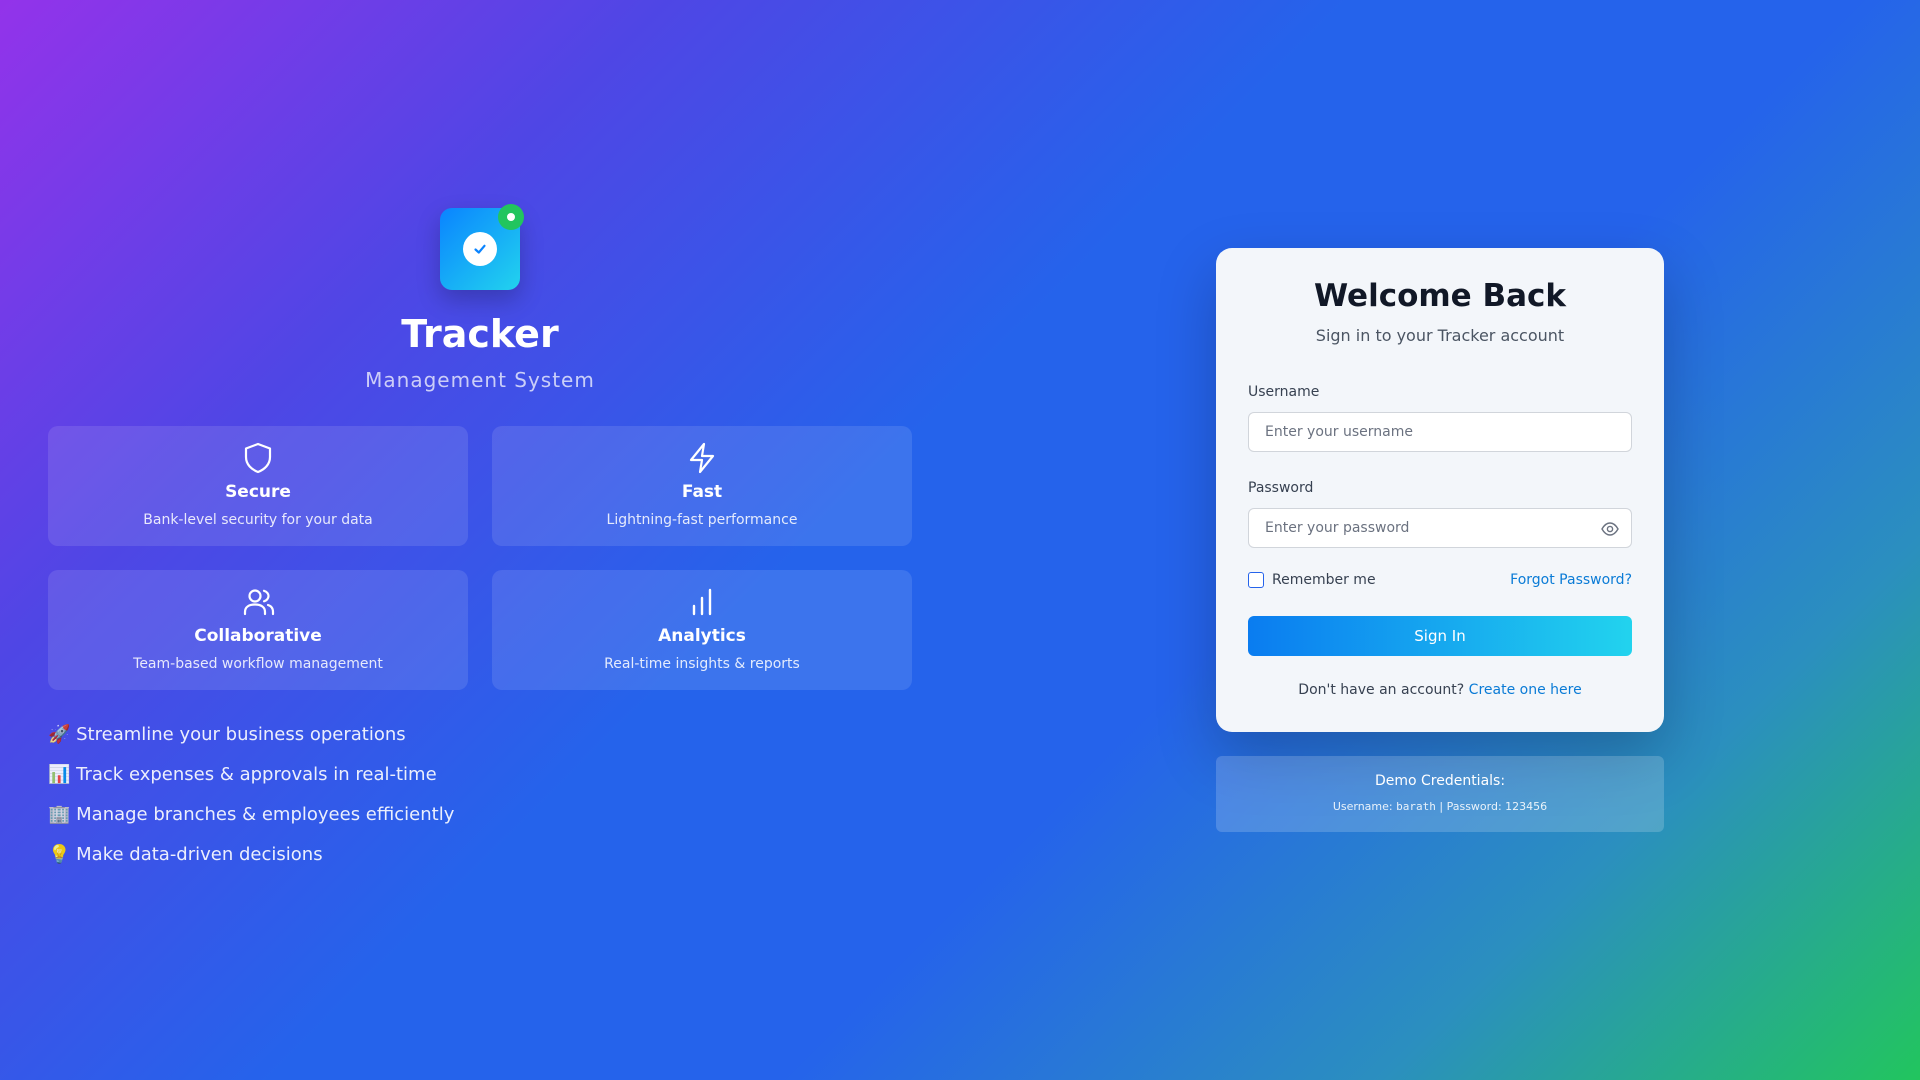  Describe the element at coordinates (480, 334) in the screenshot. I see `app-title: Tracker` at that location.